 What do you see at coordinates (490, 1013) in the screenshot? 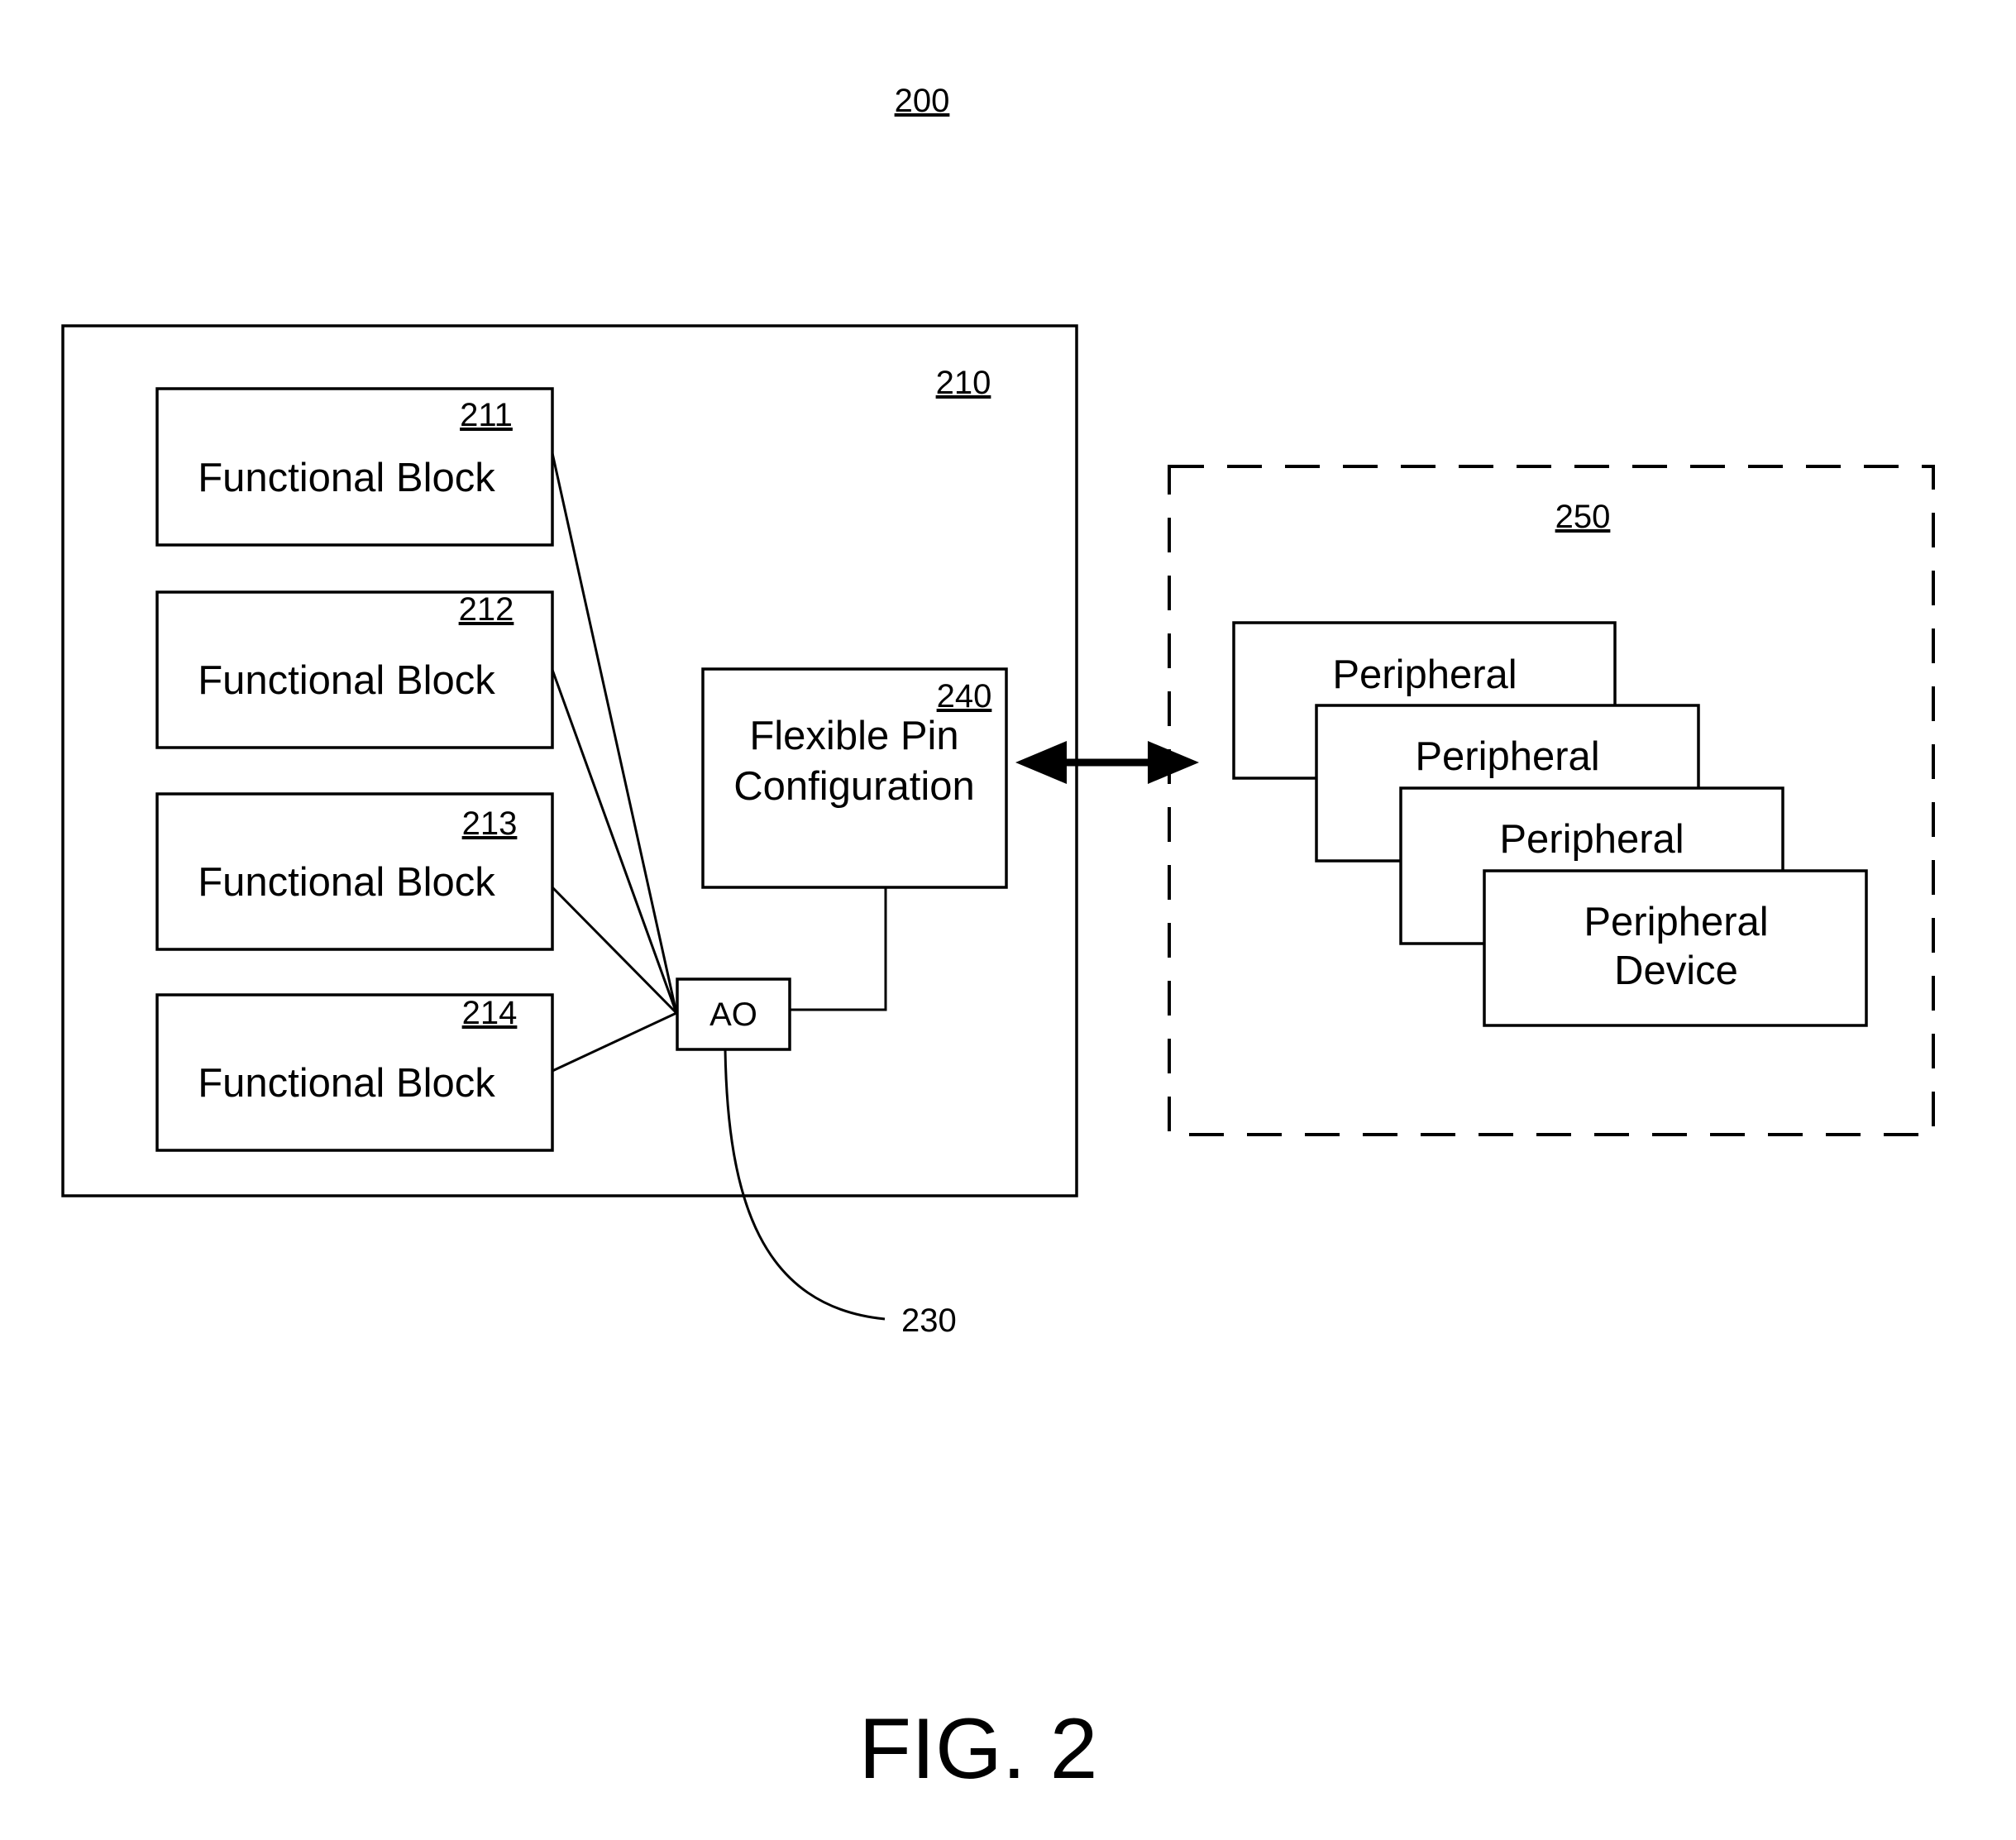
I see `functional-block-ref: 214` at bounding box center [490, 1013].